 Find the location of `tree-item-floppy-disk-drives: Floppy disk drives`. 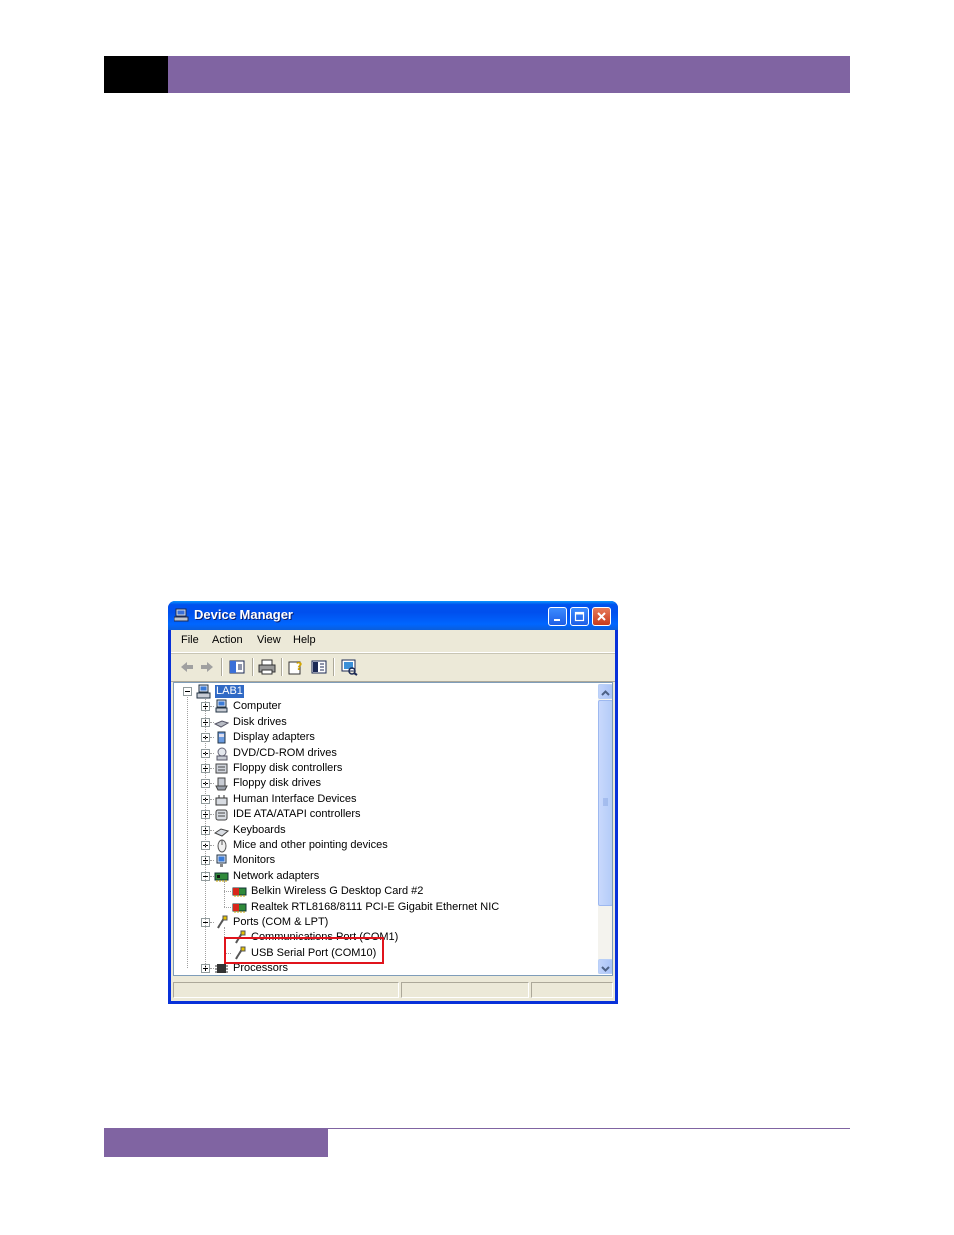

tree-item-floppy-disk-drives: Floppy disk drives is located at coordinates (384, 783).